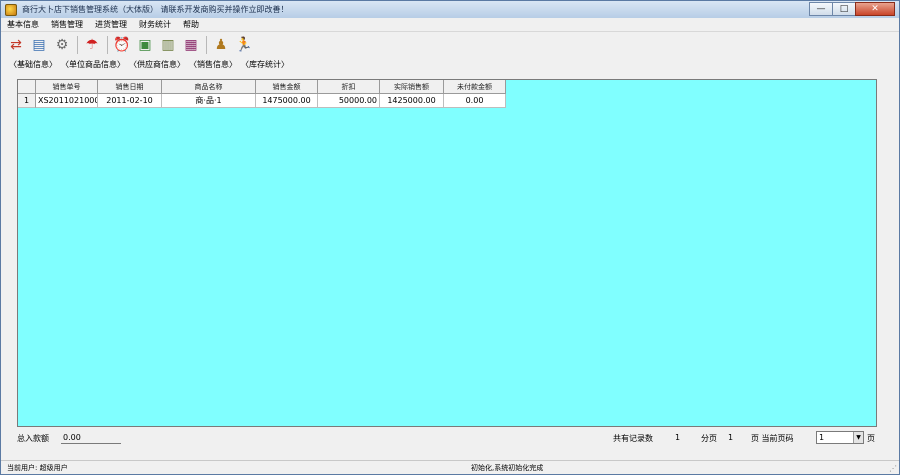  I want to click on table-cell: 2011-02-10, so click(130, 101).